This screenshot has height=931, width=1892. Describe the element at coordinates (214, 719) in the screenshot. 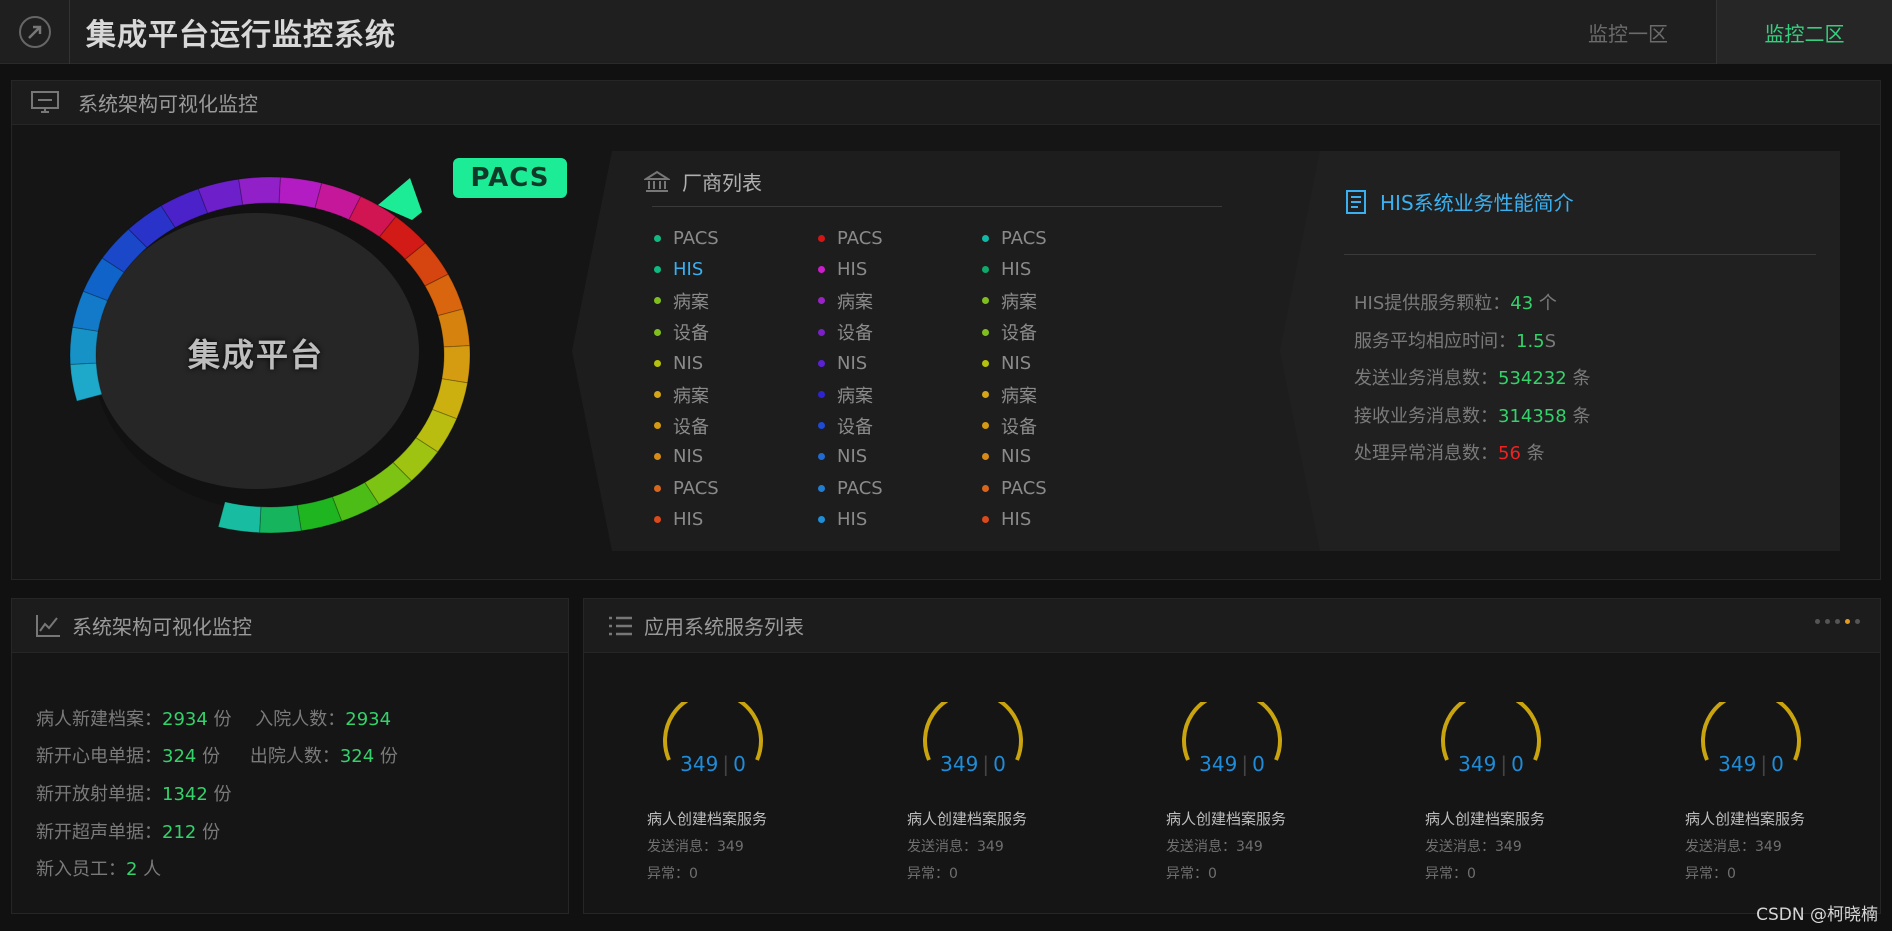

I see `stat-row-1: 病人新建档案：2934 份 入院人数：2934` at that location.